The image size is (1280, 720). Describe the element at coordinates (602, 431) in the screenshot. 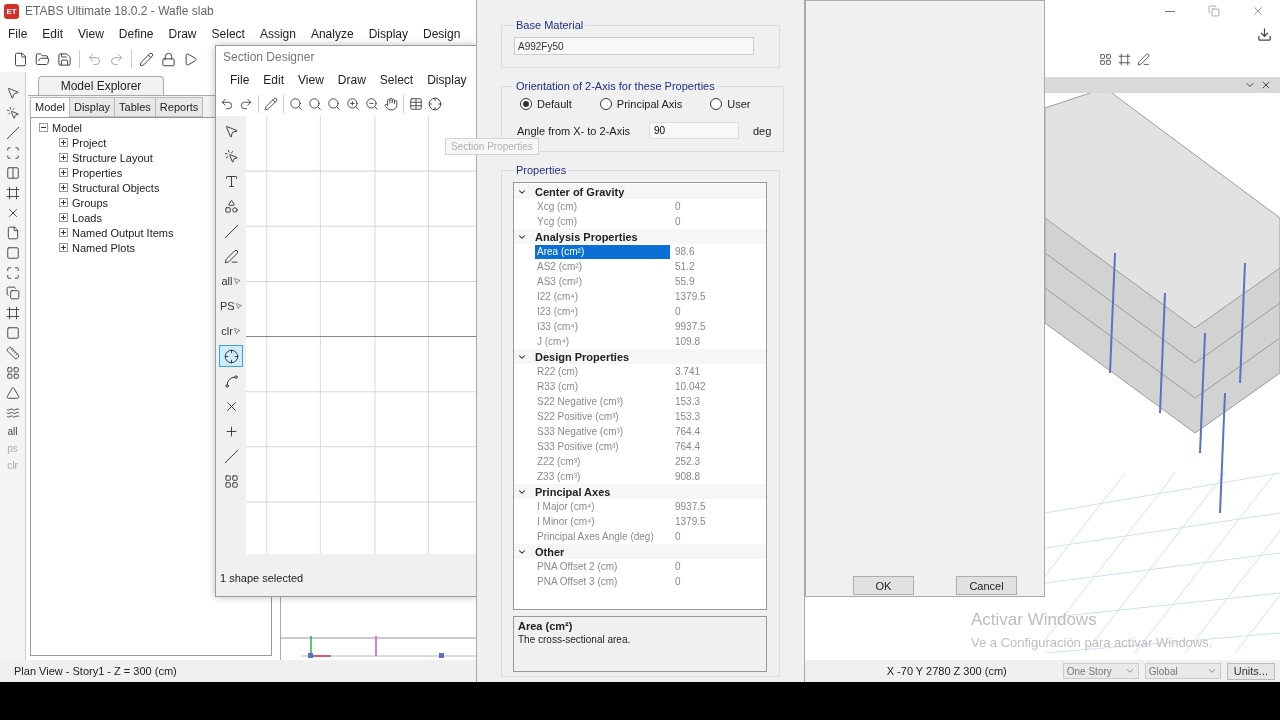

I see `property-name: S33 Negative (cm³)` at that location.